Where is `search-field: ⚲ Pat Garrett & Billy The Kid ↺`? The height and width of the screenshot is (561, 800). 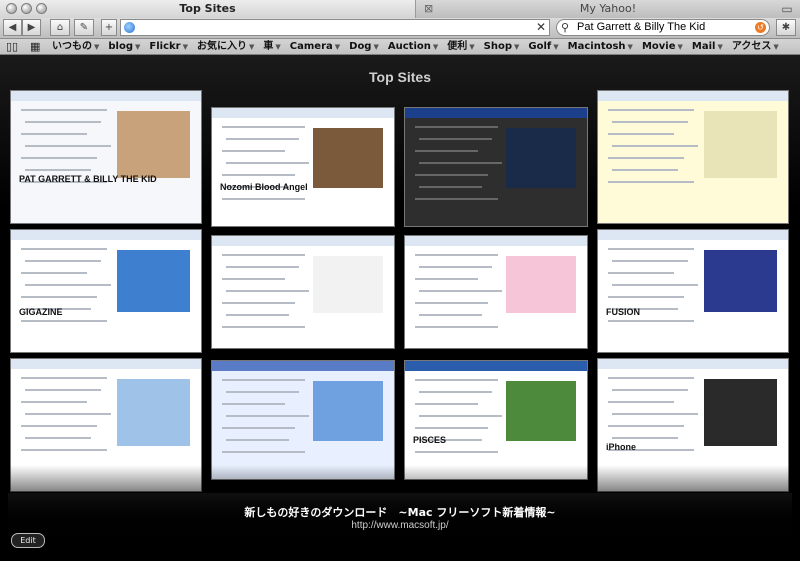
search-field: ⚲ Pat Garrett & Billy The Kid ↺ is located at coordinates (663, 27).